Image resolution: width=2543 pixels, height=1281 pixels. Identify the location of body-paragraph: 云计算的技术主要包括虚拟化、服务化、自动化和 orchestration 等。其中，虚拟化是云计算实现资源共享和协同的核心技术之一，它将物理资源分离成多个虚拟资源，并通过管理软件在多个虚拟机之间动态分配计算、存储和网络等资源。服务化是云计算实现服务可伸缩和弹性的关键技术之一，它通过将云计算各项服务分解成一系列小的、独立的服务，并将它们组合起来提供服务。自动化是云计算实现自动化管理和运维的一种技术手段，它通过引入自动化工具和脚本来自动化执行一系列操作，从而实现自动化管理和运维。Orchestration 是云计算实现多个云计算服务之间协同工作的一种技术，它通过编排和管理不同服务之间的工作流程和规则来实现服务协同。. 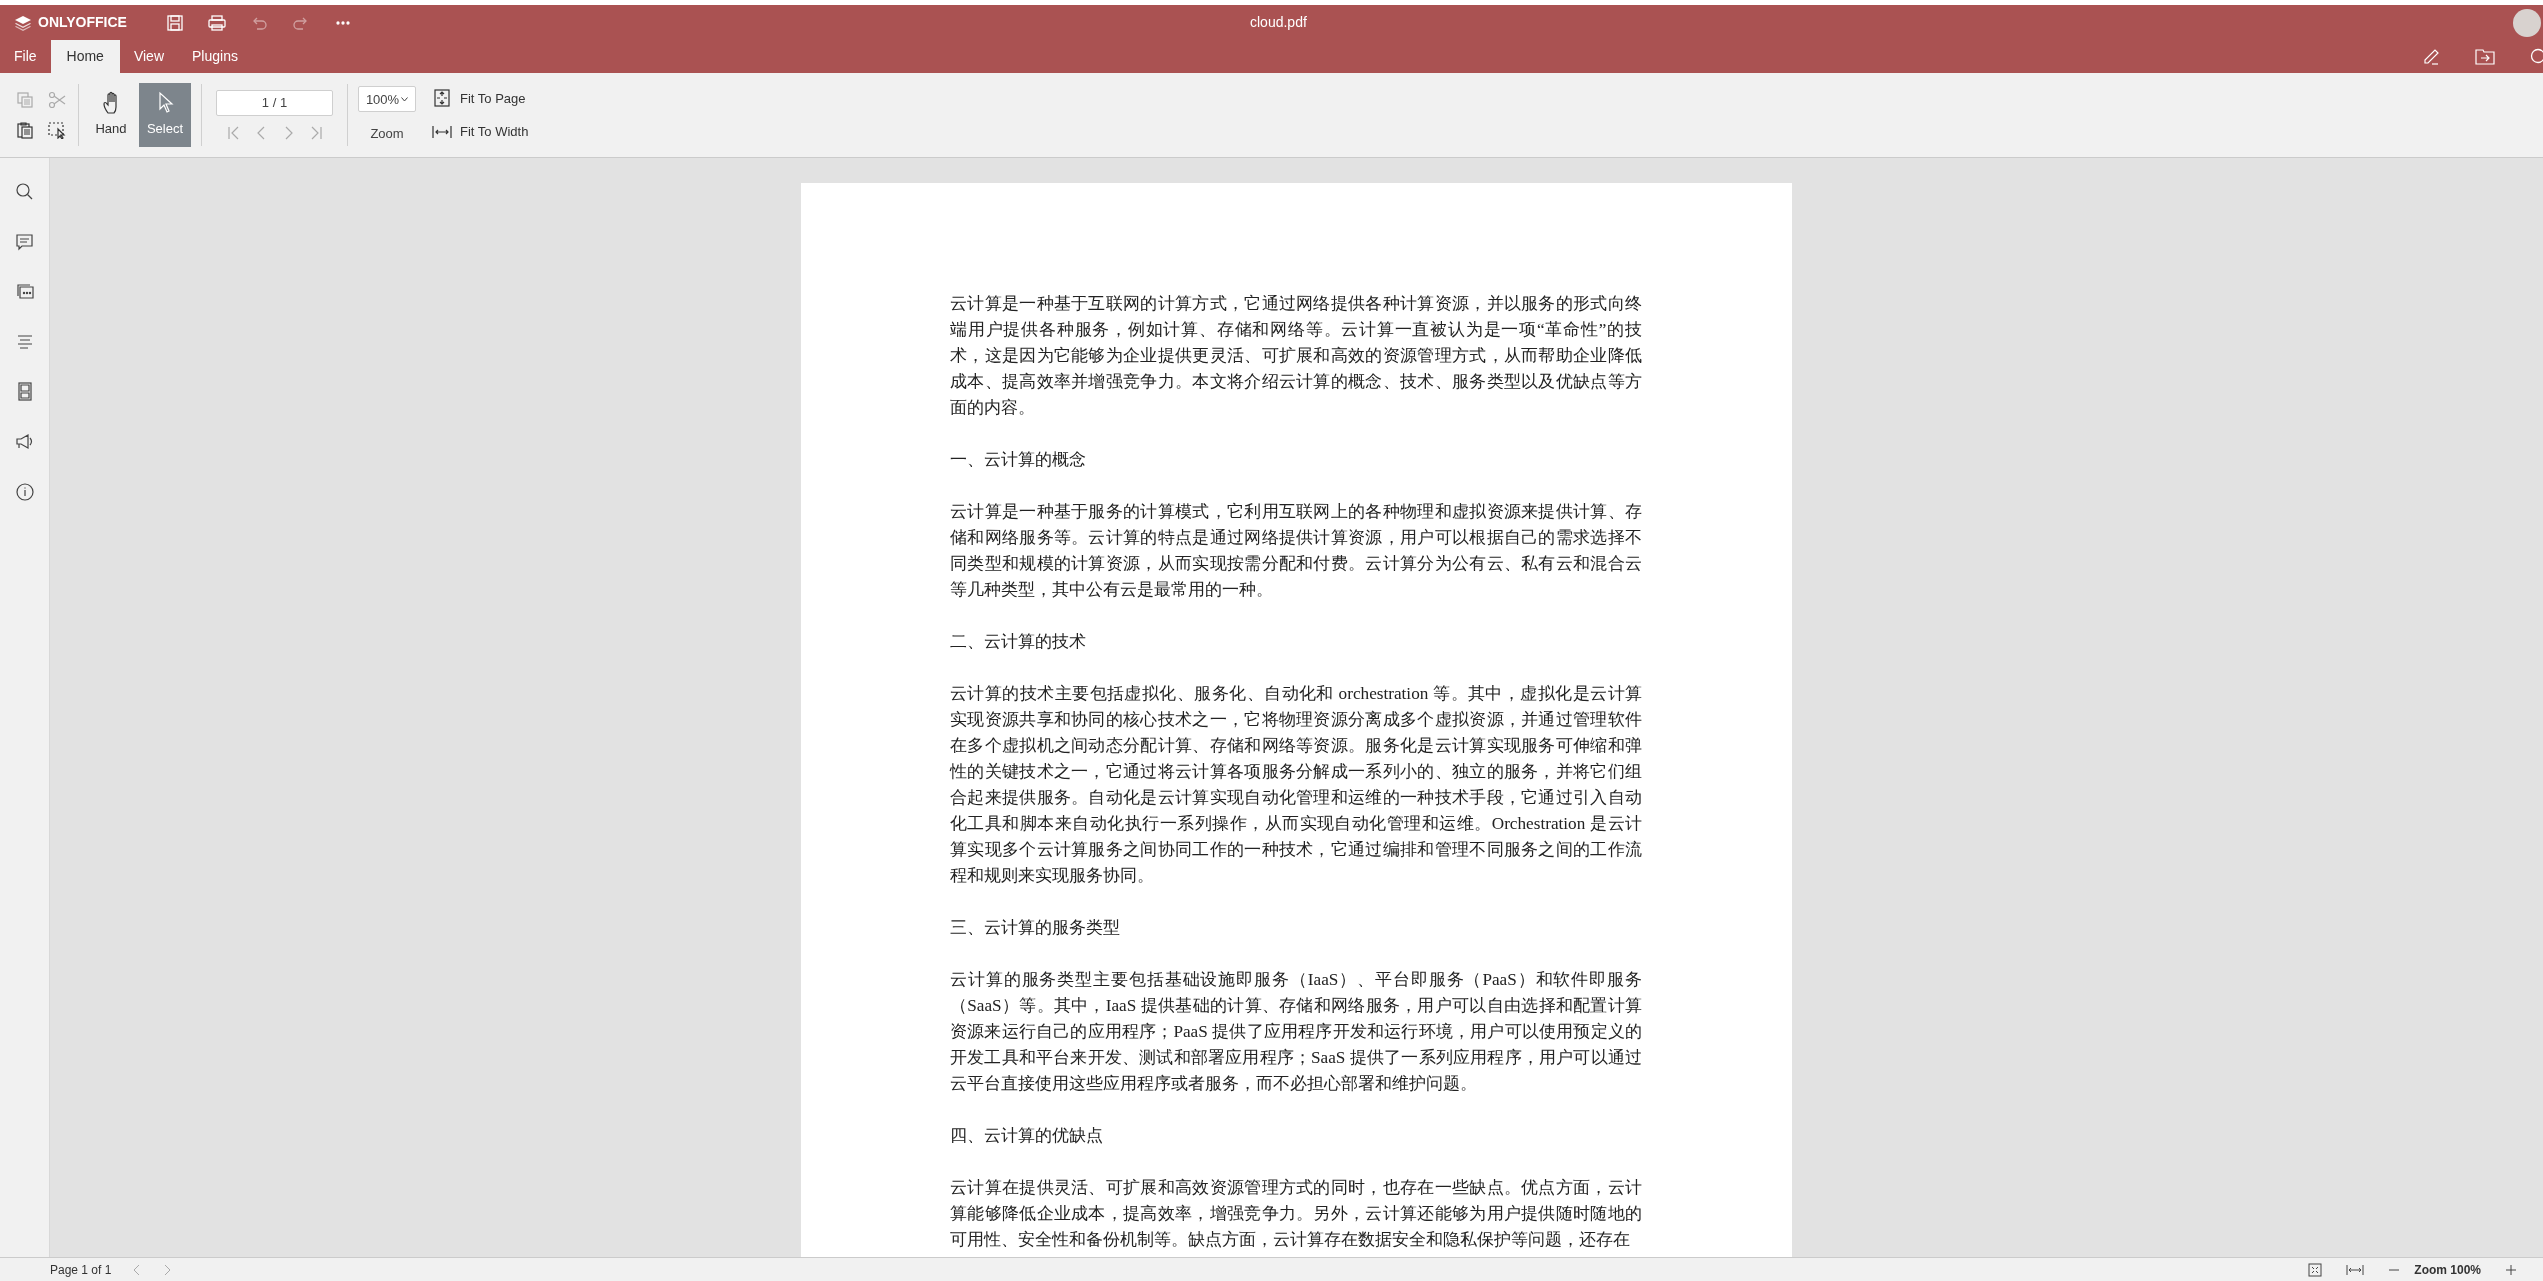
(1296, 785).